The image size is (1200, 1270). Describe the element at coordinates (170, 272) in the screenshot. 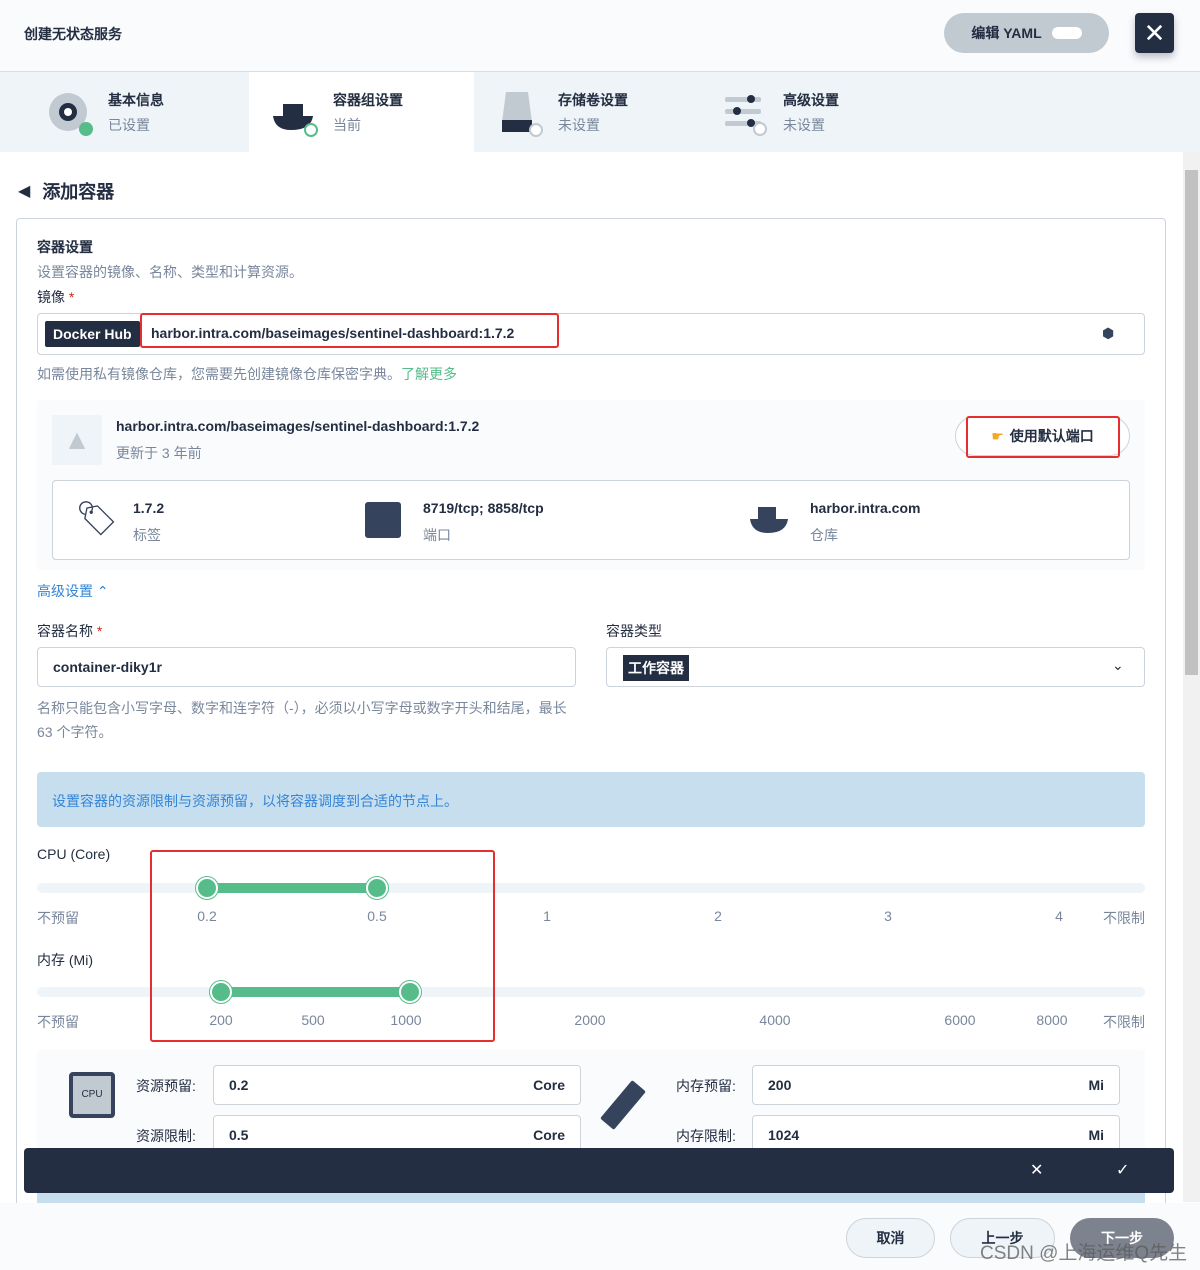

I see `section-desc: 设置容器的镜像、名称、类型和计算资源。` at that location.